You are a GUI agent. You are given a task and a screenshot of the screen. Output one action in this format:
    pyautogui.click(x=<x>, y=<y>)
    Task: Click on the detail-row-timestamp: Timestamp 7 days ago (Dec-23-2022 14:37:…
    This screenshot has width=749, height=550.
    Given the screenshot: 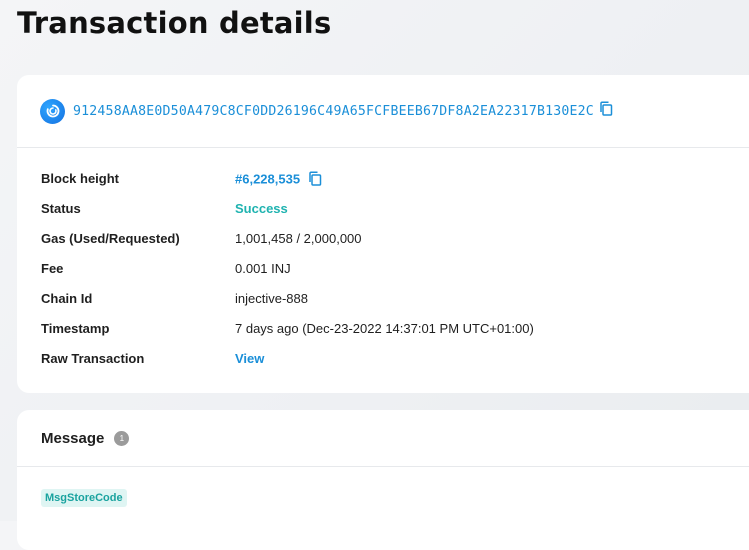 What is the action you would take?
    pyautogui.click(x=383, y=333)
    